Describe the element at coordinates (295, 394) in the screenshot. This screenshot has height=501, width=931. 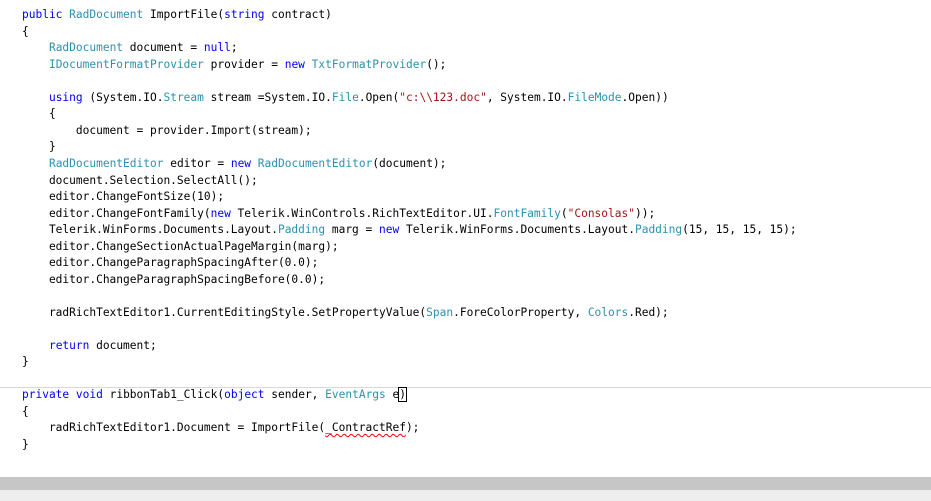
I see `code-text: sender,` at that location.